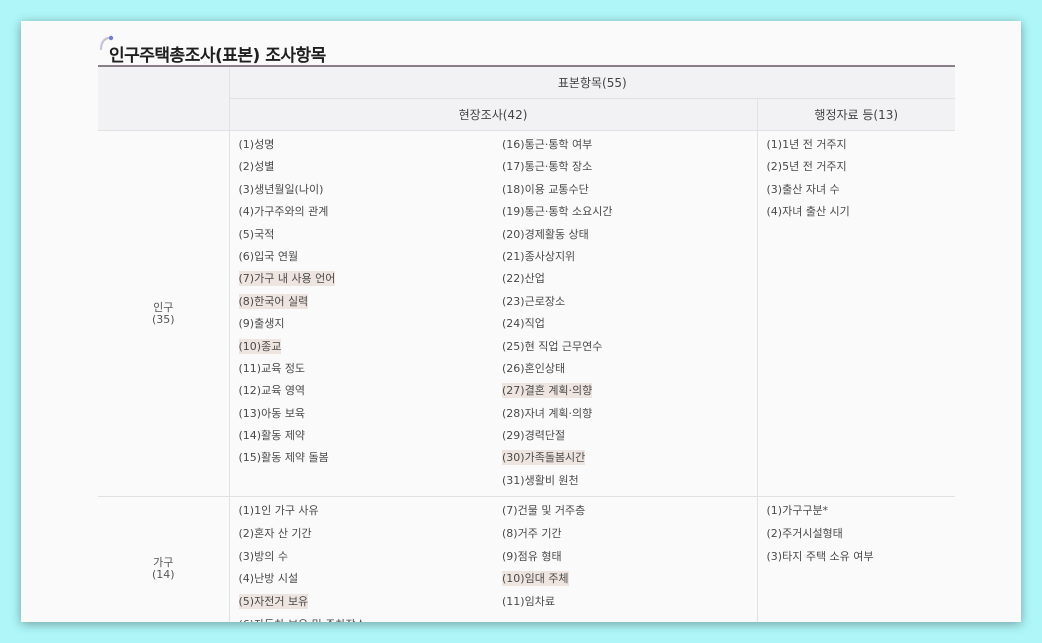  What do you see at coordinates (366, 347) in the screenshot?
I see `list-item: (10)종교` at bounding box center [366, 347].